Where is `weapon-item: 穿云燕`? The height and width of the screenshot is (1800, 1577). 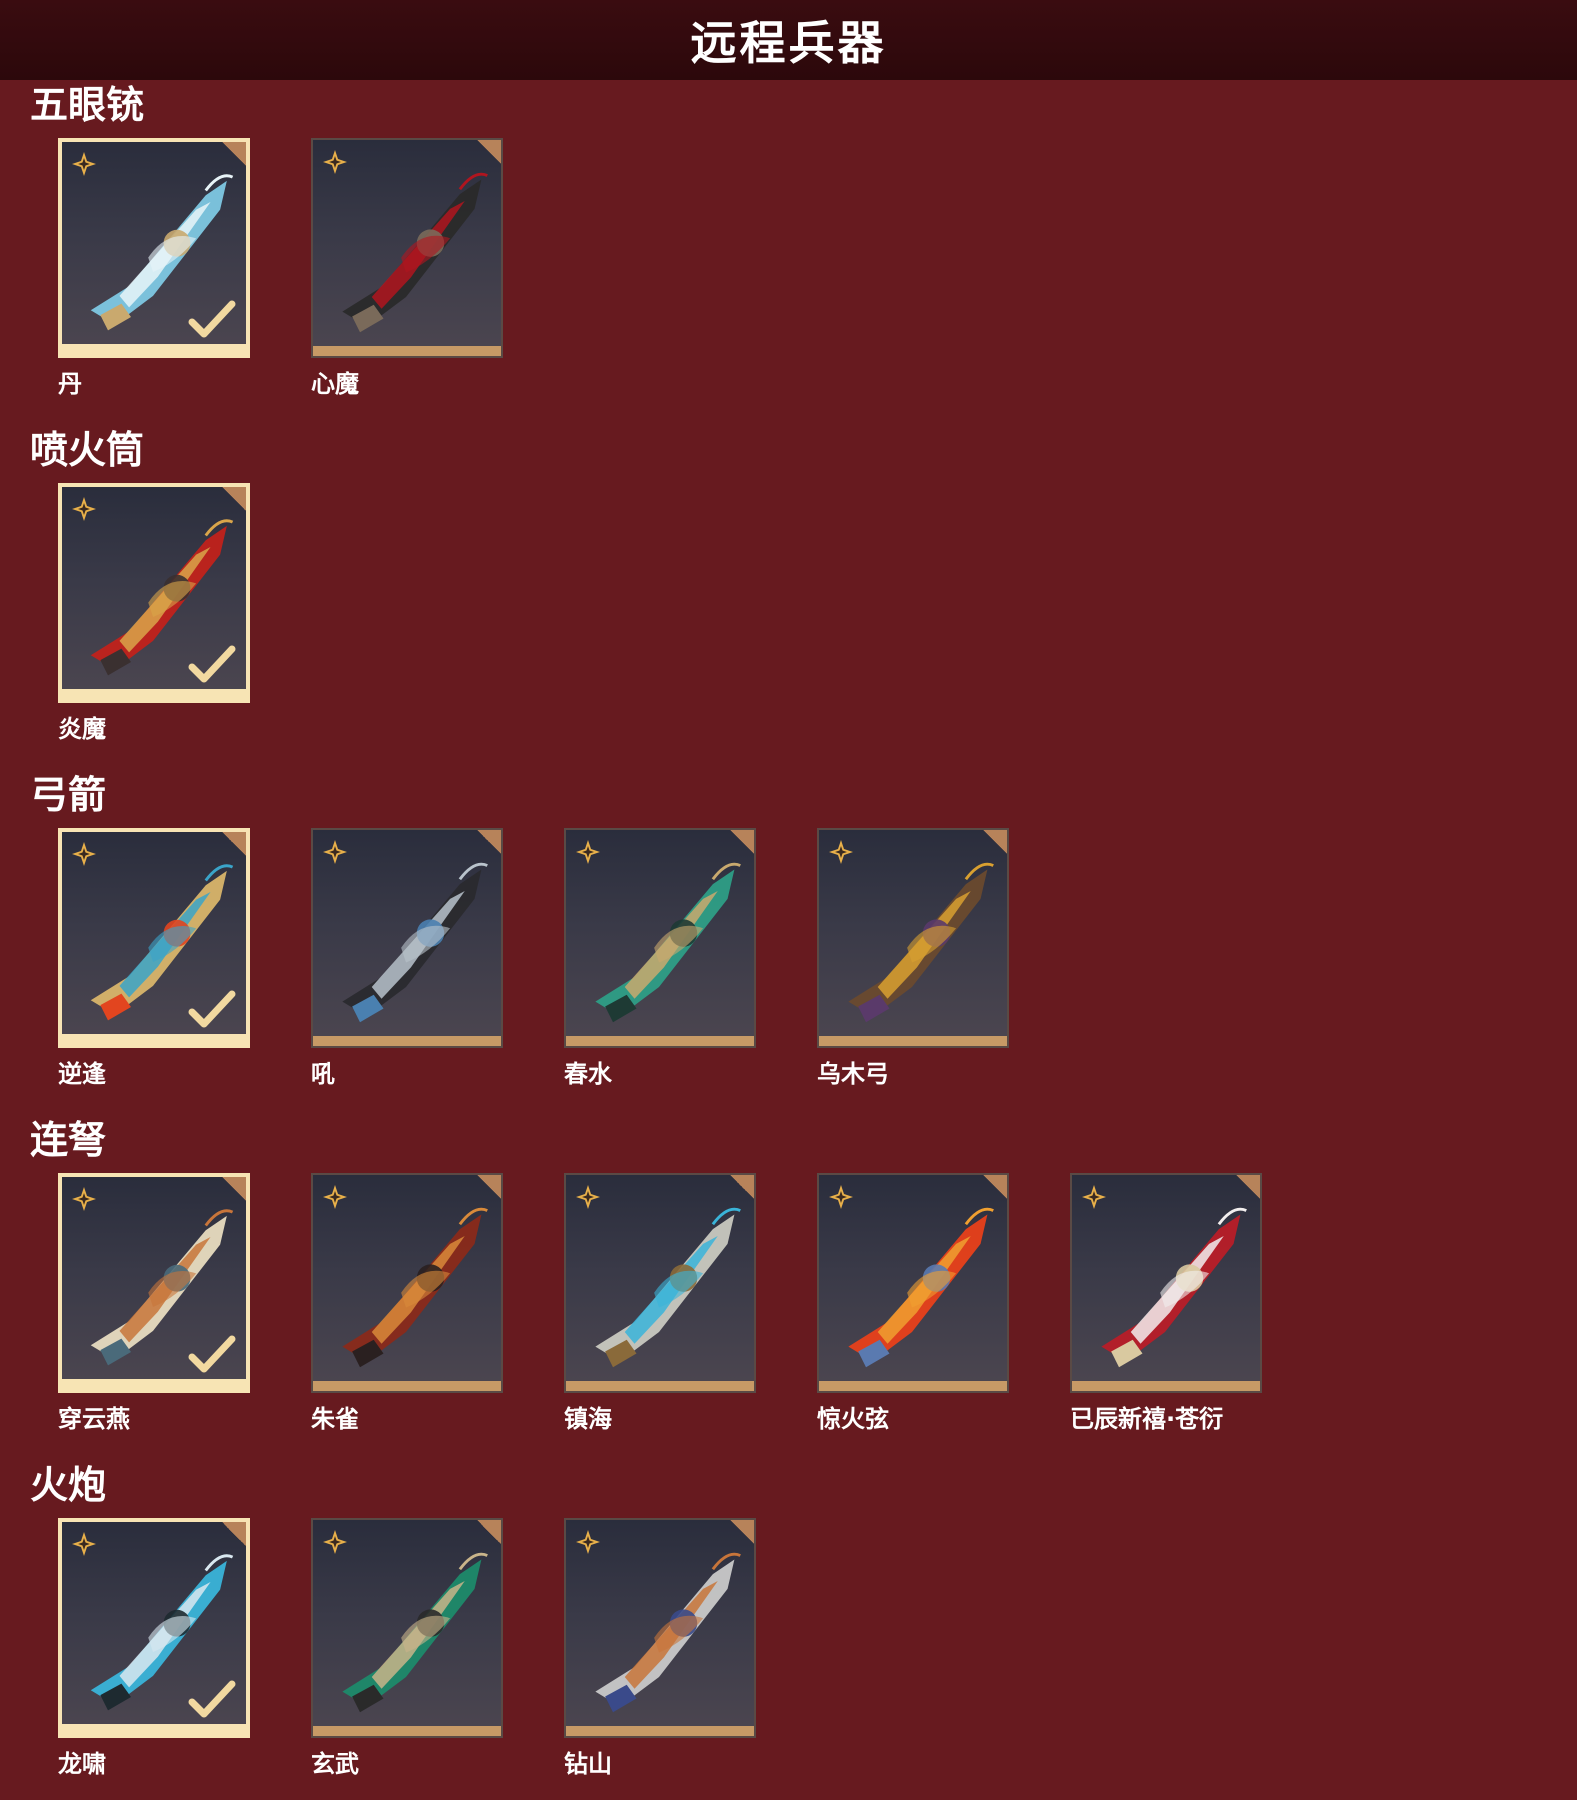
weapon-item: 穿云燕 is located at coordinates (156, 1303).